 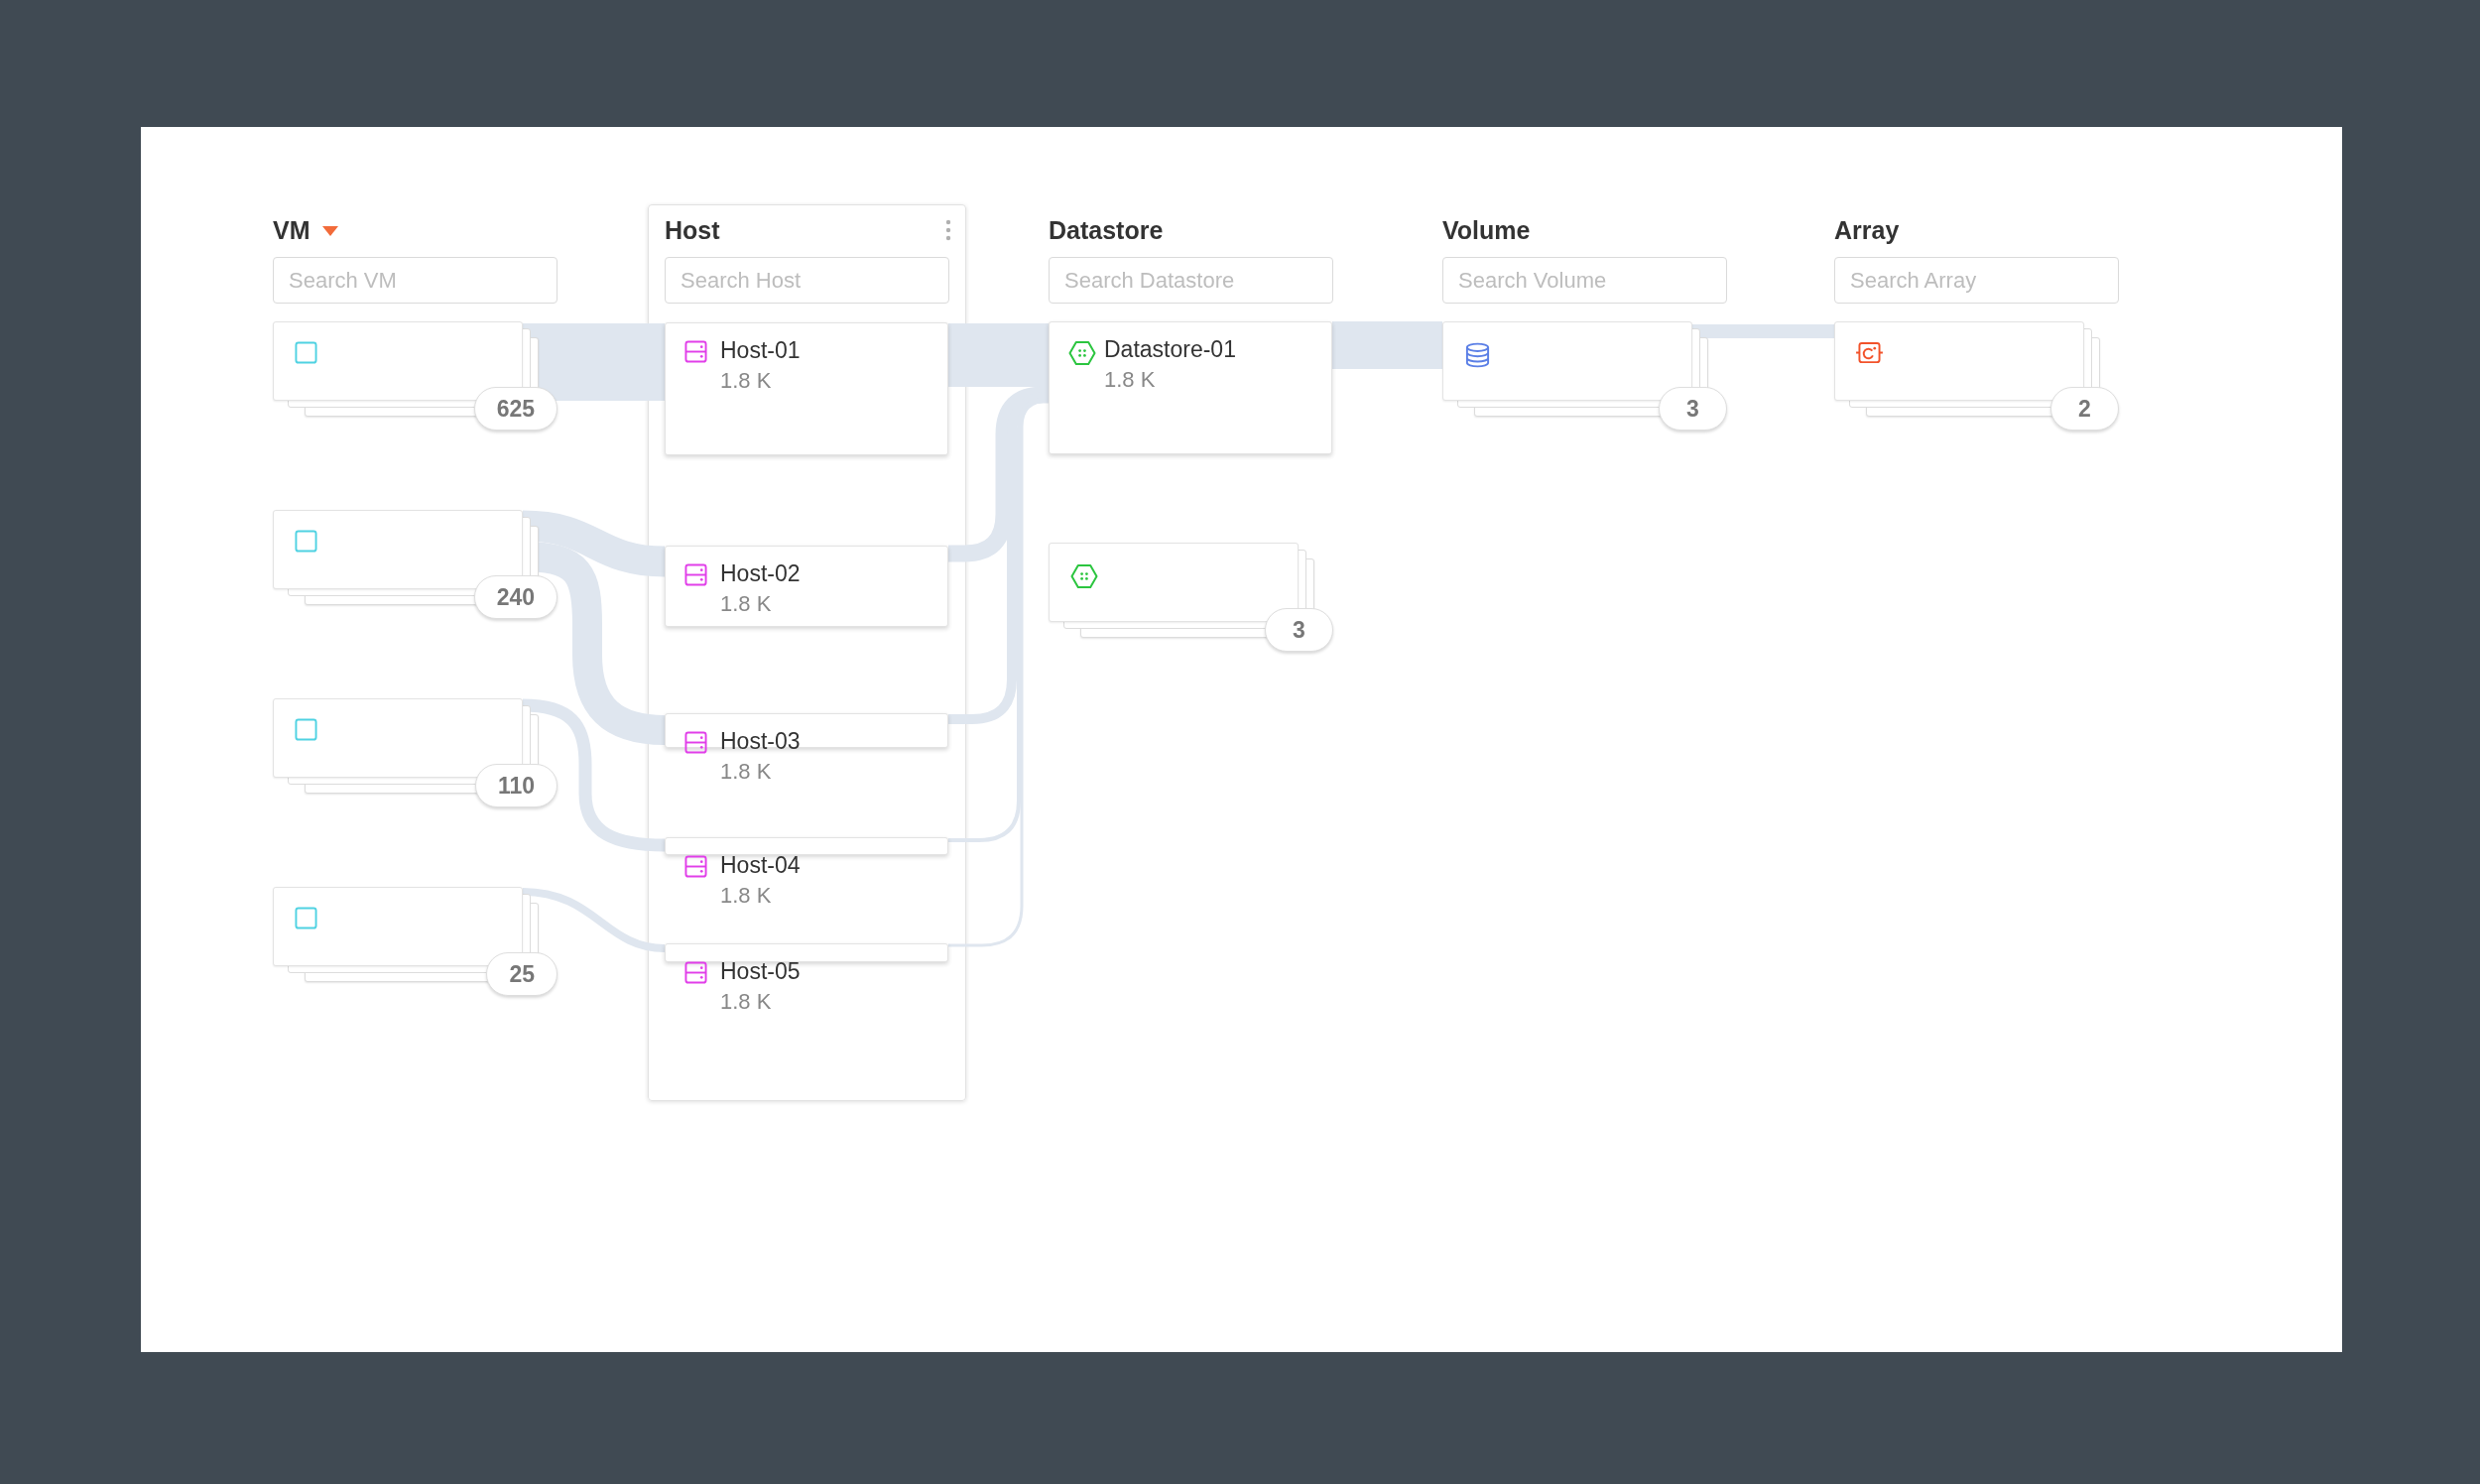 What do you see at coordinates (760, 865) in the screenshot?
I see `node-name: Host-04` at bounding box center [760, 865].